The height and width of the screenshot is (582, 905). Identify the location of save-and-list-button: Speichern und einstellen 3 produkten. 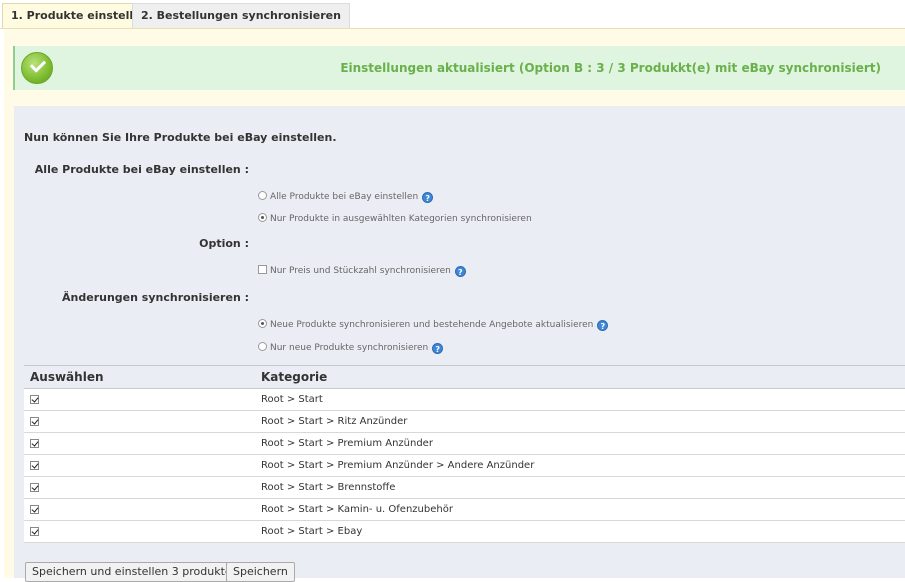
(135, 572).